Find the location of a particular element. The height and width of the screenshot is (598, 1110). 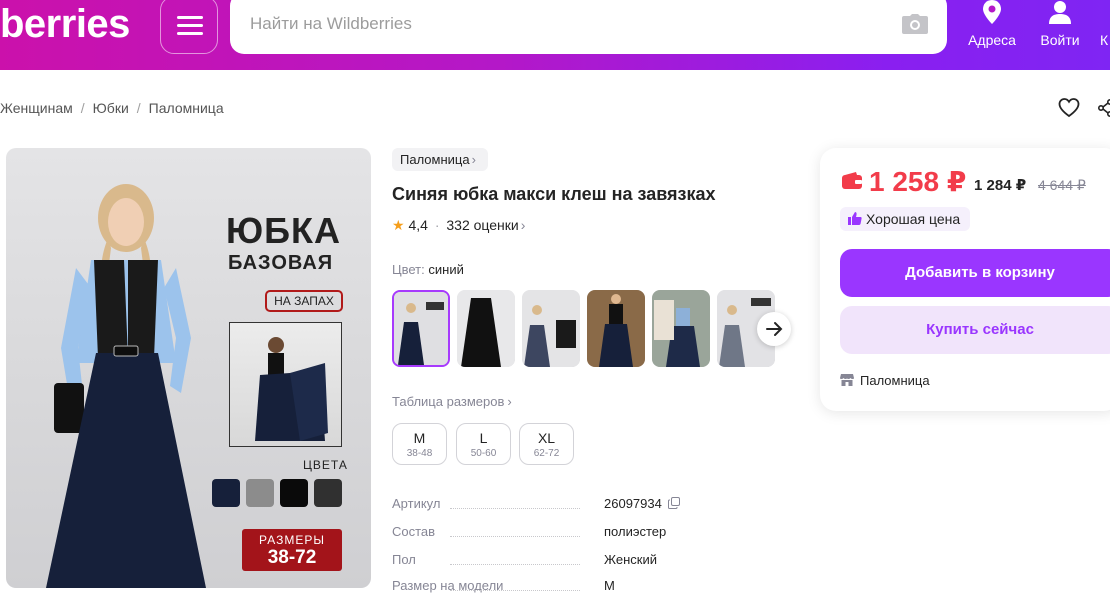

brand-name: Паломница is located at coordinates (435, 159).